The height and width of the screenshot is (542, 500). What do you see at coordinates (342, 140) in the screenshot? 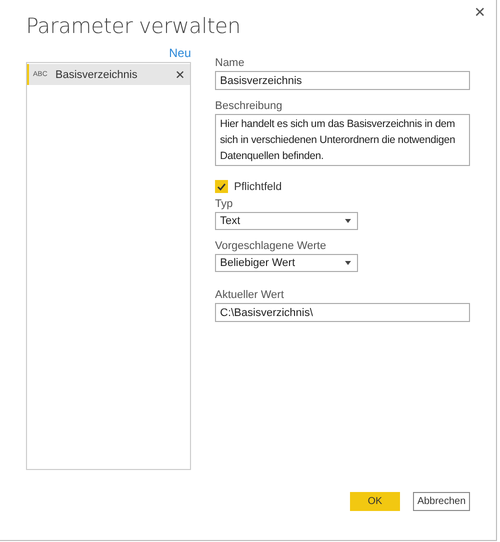
I see `description-field: Hier handelt es sich um das Basisverzeichnis in dem sich in verschiedenen Unterordnern die notwendigen Datenquellen befinden.` at bounding box center [342, 140].